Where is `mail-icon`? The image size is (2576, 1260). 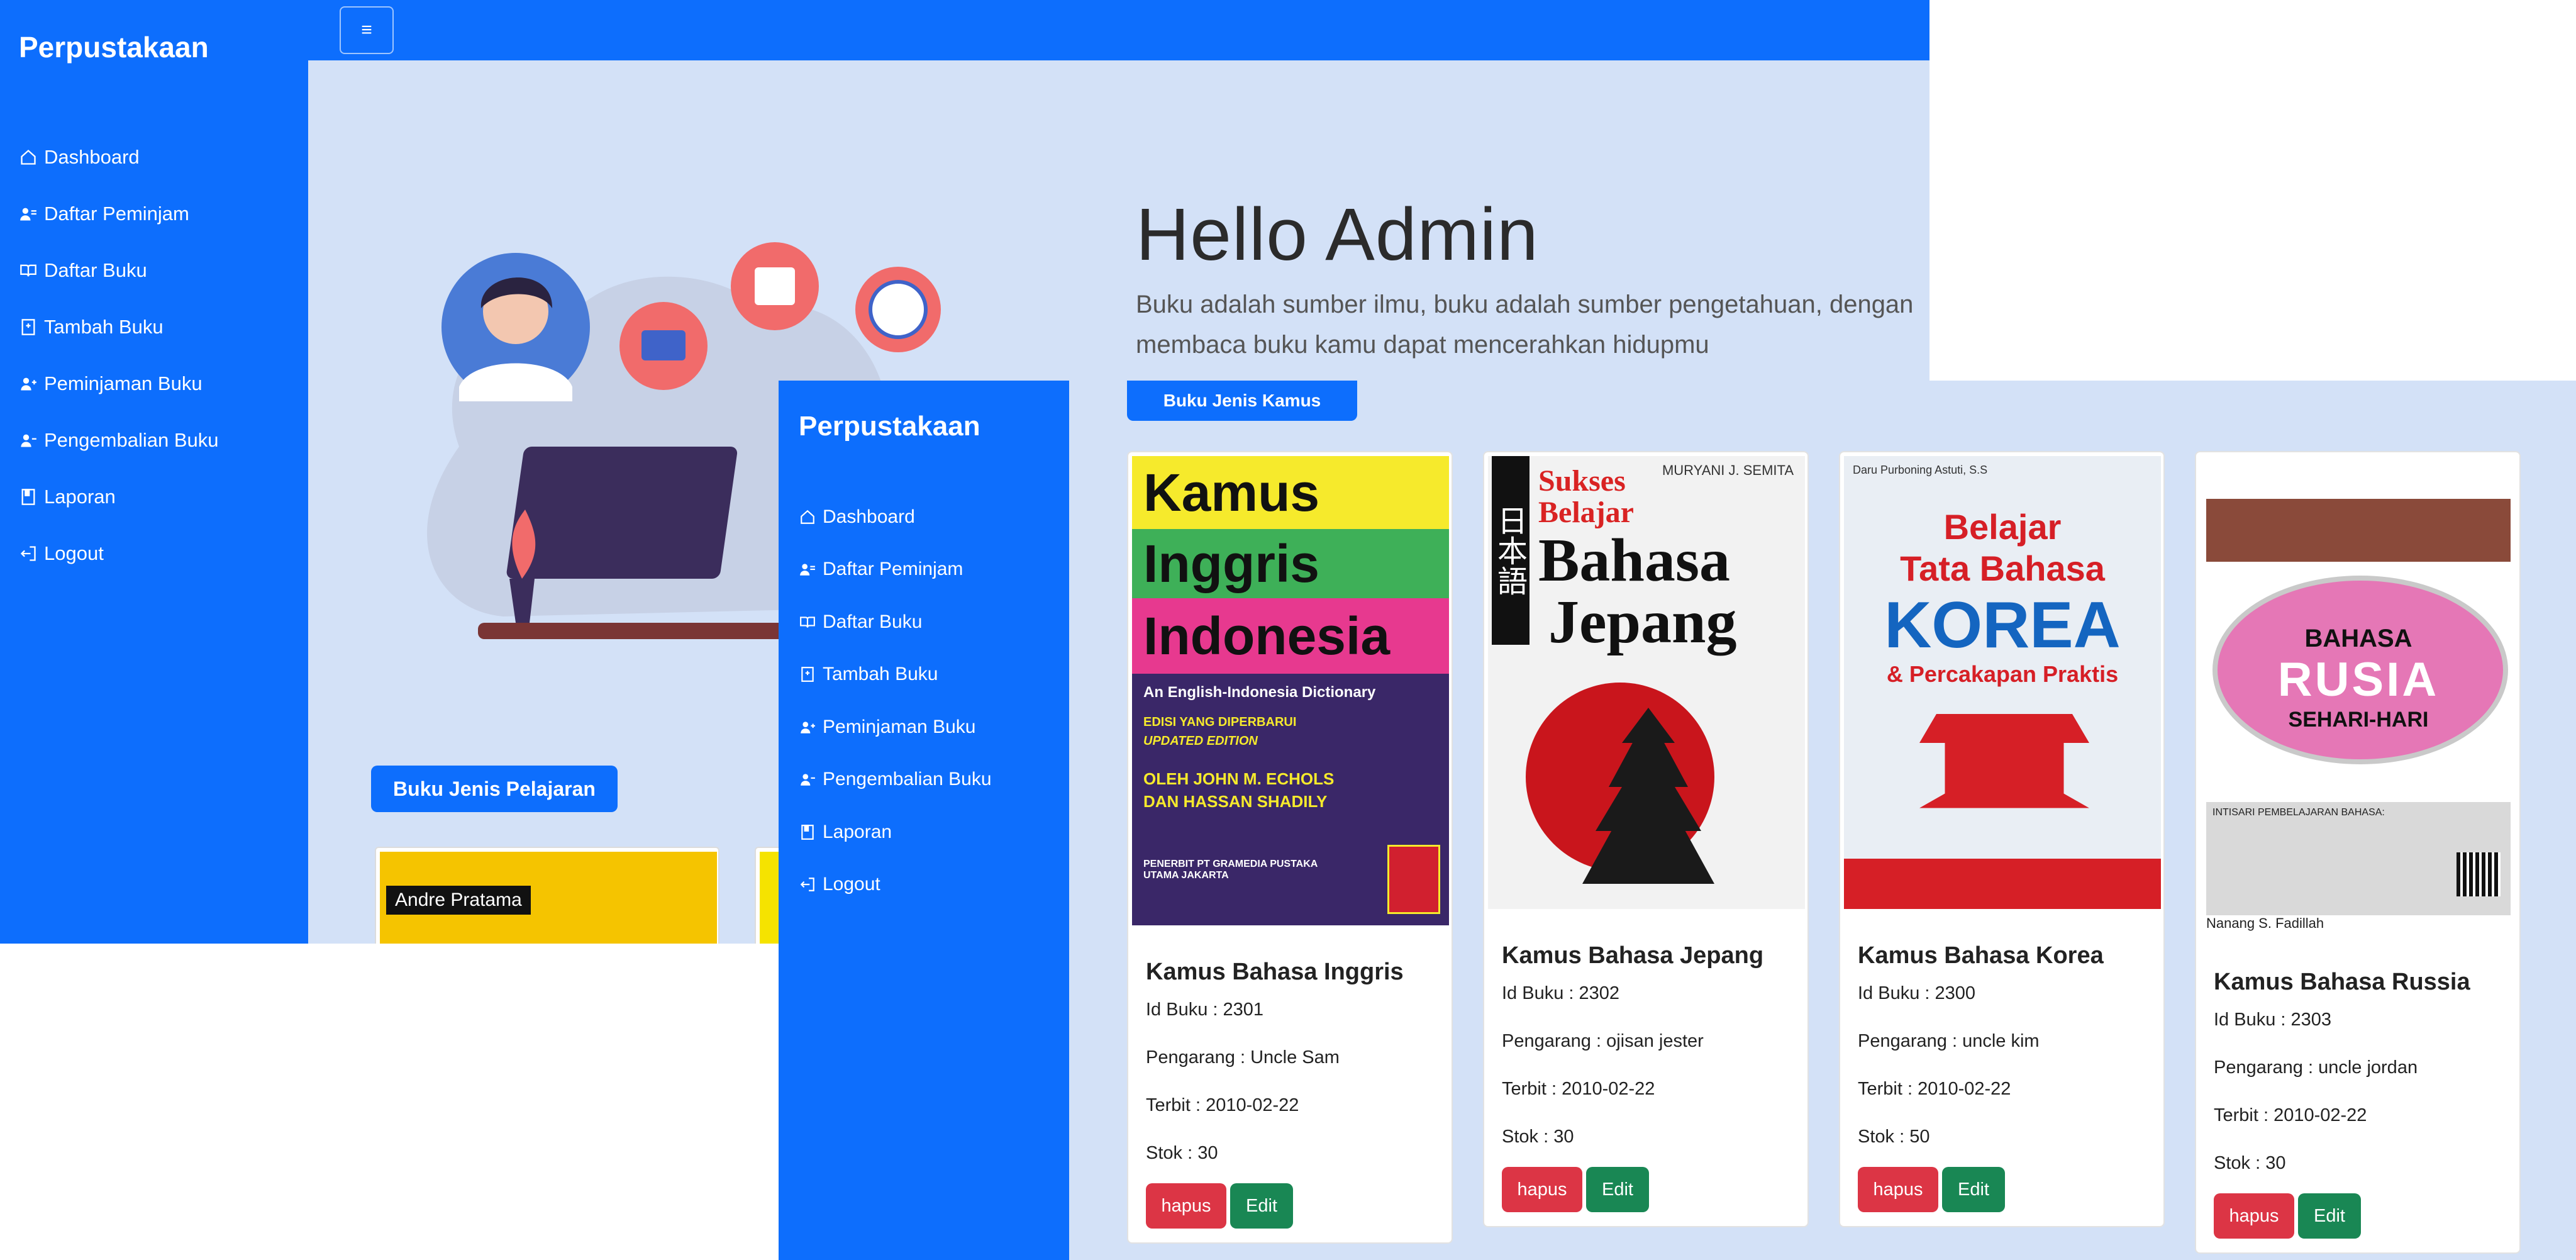 mail-icon is located at coordinates (663, 345).